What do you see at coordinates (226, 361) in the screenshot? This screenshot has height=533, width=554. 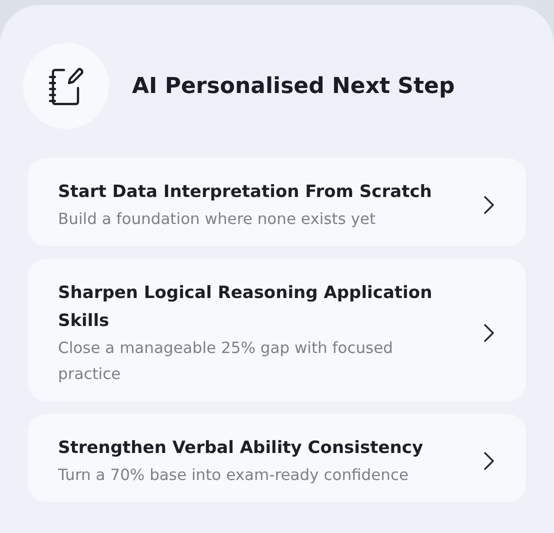 I see `step-subtitle: Close a manageable 25% gap with focused practice` at bounding box center [226, 361].